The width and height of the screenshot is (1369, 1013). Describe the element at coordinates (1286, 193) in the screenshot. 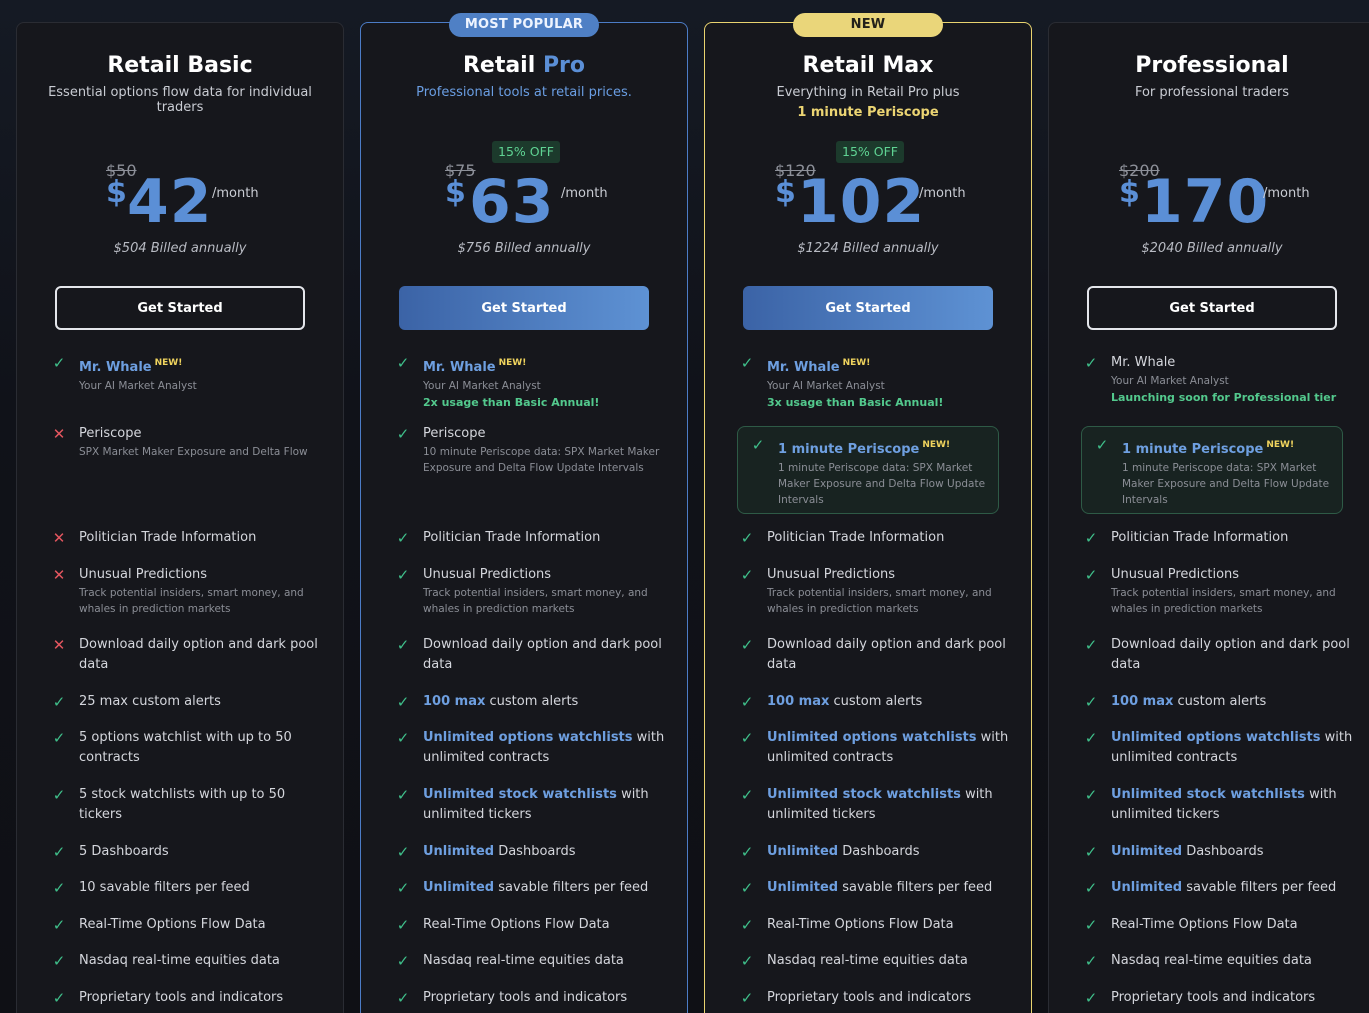

I see `price-period: /month` at that location.